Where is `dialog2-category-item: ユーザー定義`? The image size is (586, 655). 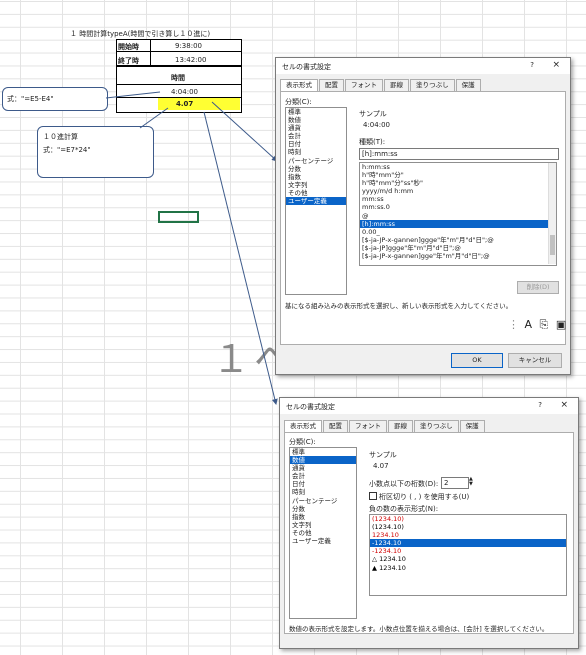
dialog2-category-item: ユーザー定義 is located at coordinates (323, 541).